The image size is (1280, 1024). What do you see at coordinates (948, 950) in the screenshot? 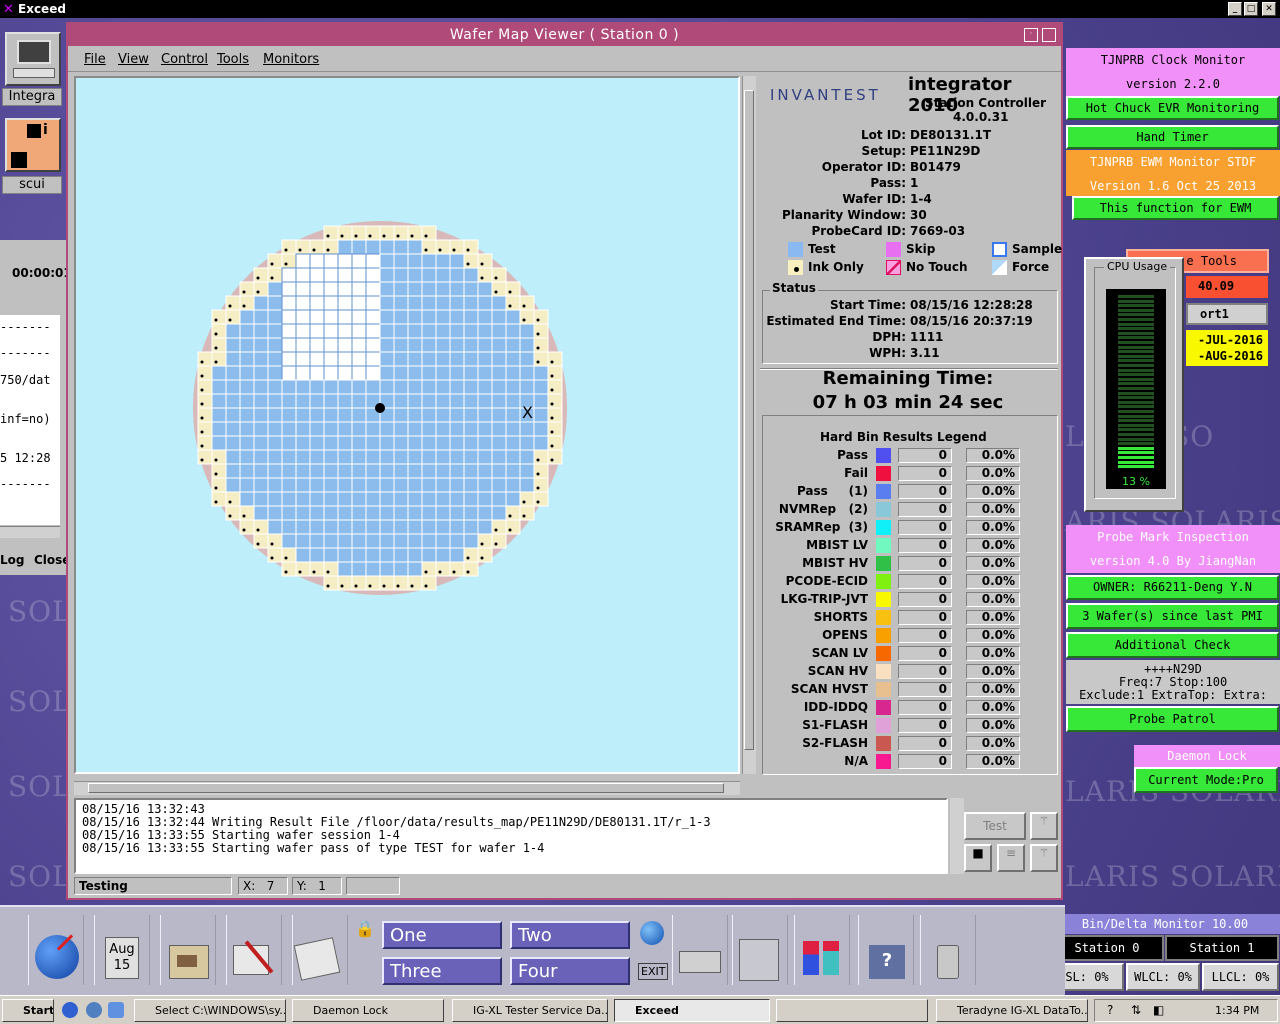
I see `trash-icon` at bounding box center [948, 950].